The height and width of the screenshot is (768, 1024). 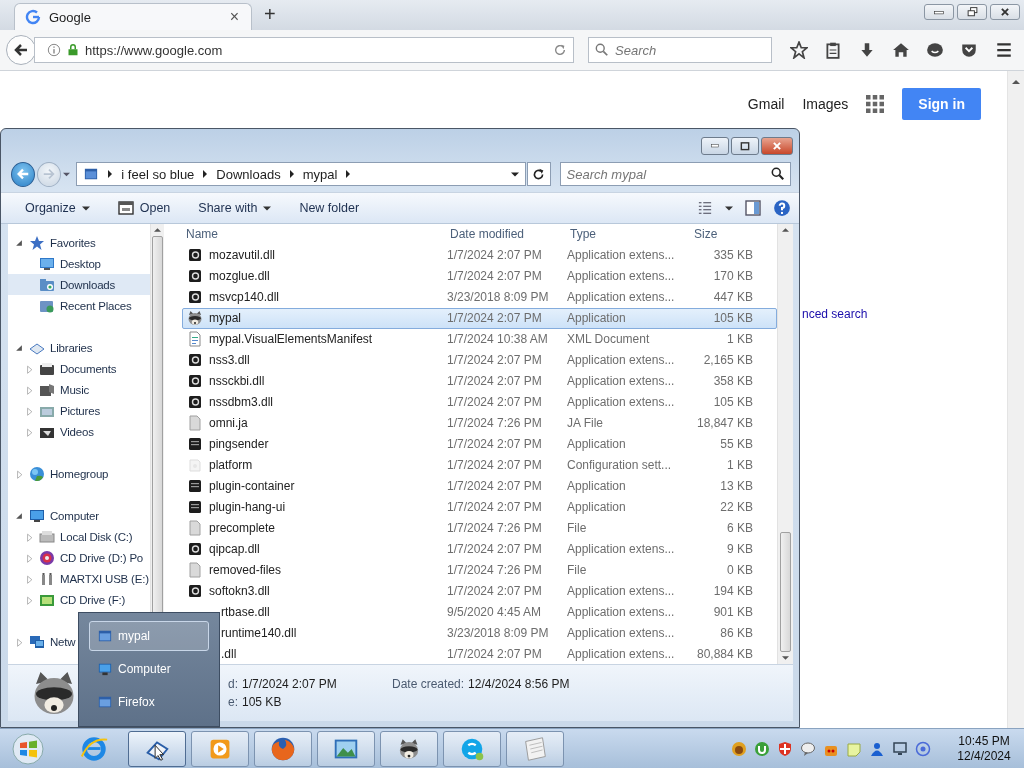 What do you see at coordinates (732, 381) in the screenshot?
I see `size-cell-text: 358 KB` at bounding box center [732, 381].